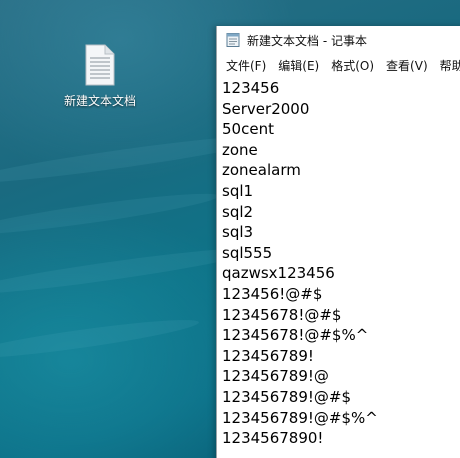 This screenshot has width=460, height=458. I want to click on text-line: 123456789!@#$, so click(287, 396).